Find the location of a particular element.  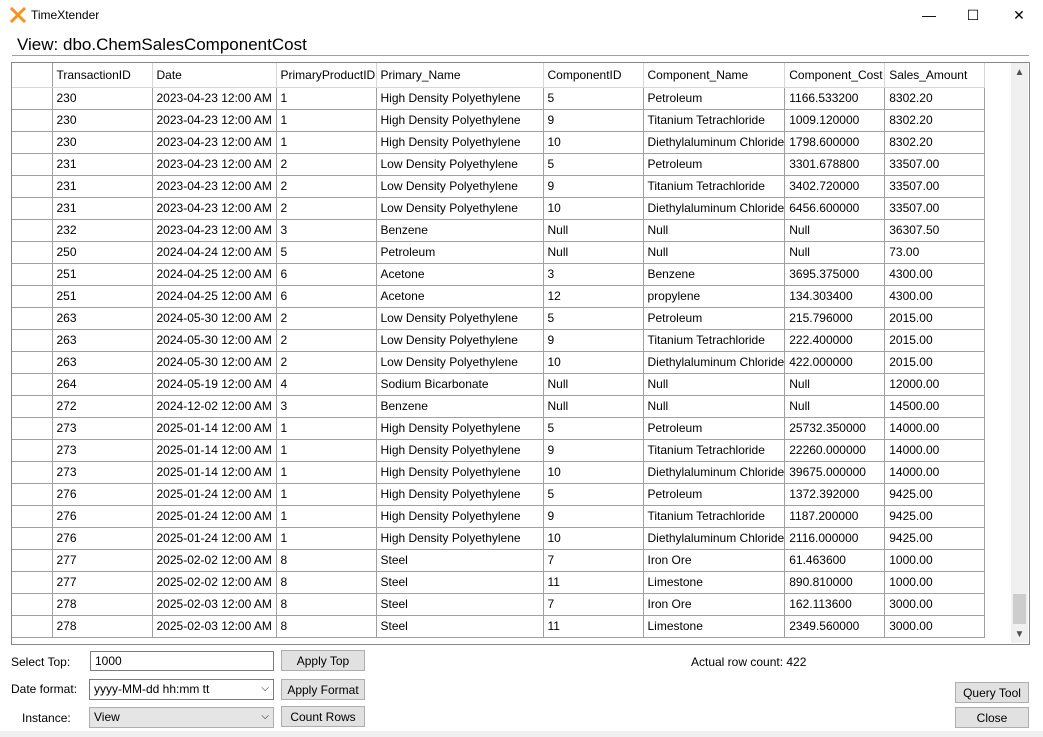

table-cell: Petroleum is located at coordinates (714, 164).